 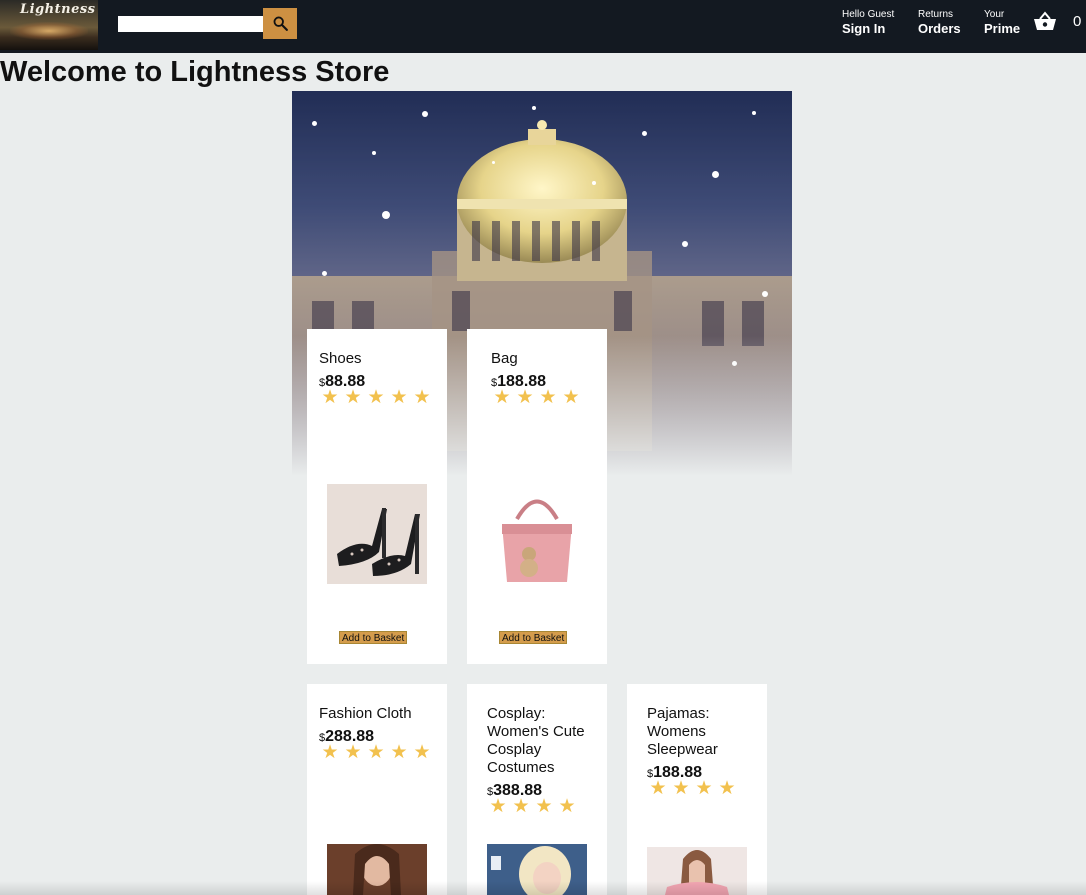 I want to click on search-button, so click(x=280, y=23).